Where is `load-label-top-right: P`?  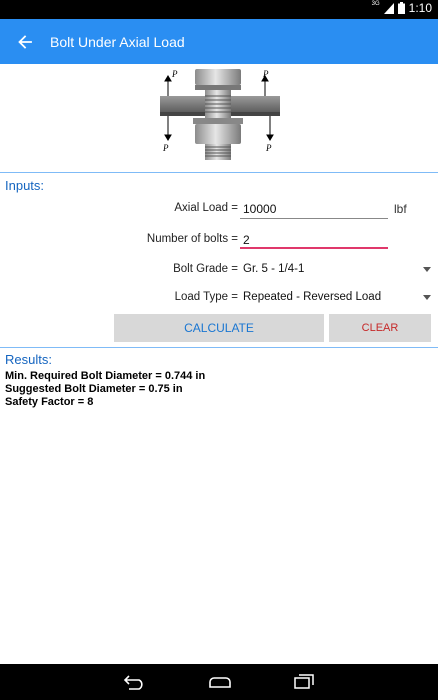 load-label-top-right: P is located at coordinates (265, 74).